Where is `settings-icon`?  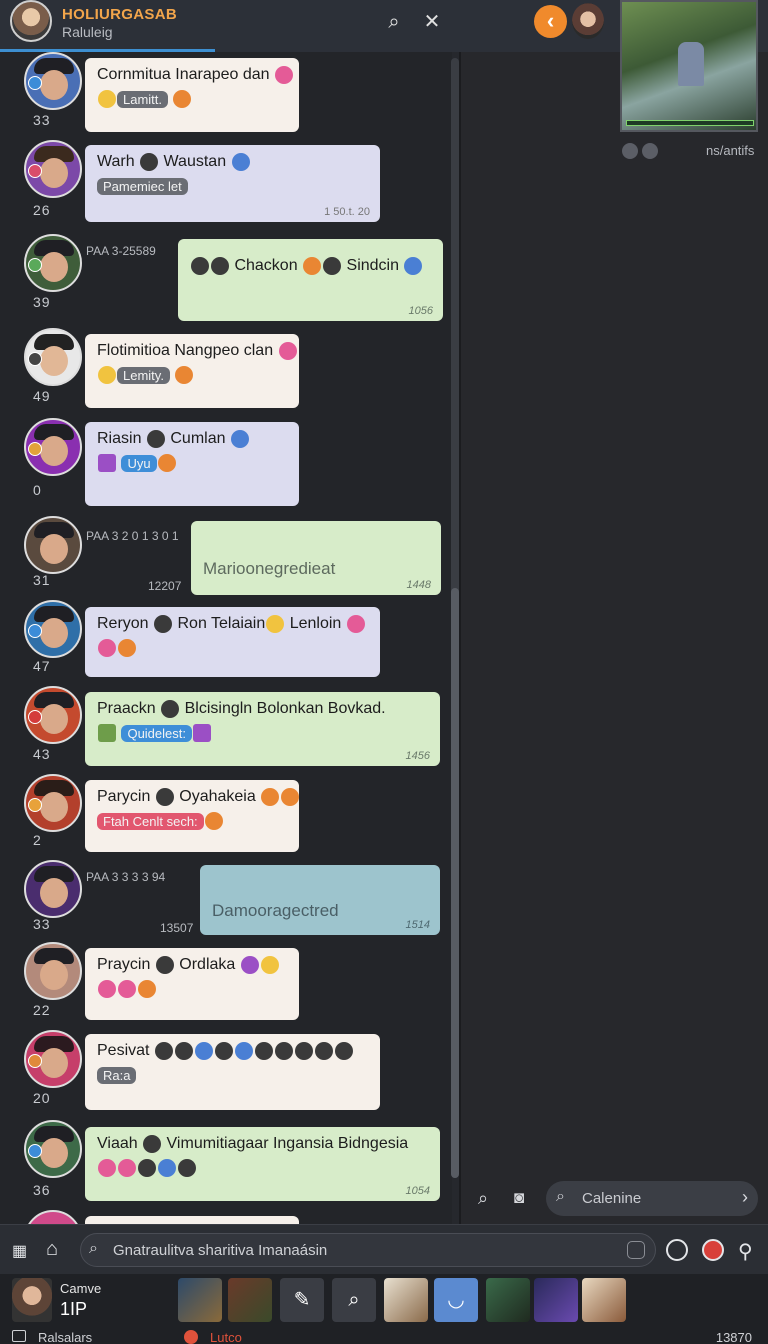 settings-icon is located at coordinates (650, 151).